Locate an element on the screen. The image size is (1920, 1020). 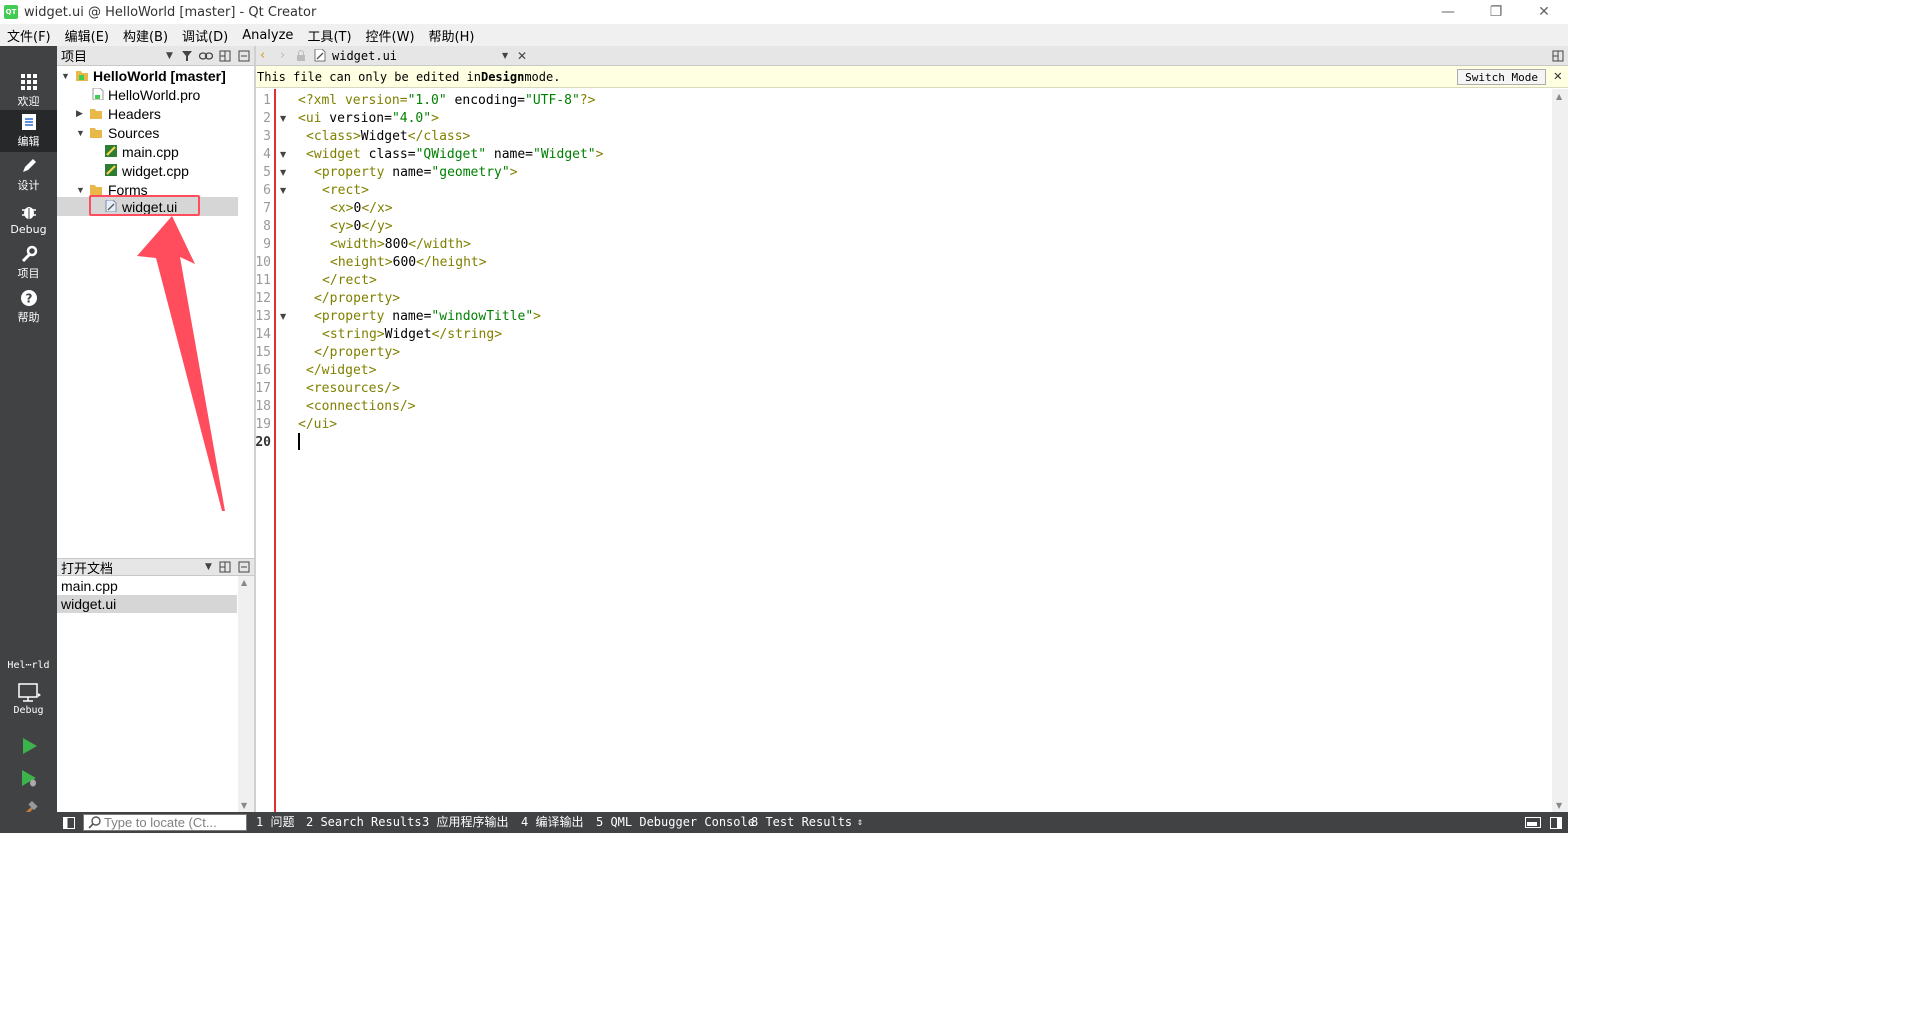
xml-tag: <x> is located at coordinates (342, 208).